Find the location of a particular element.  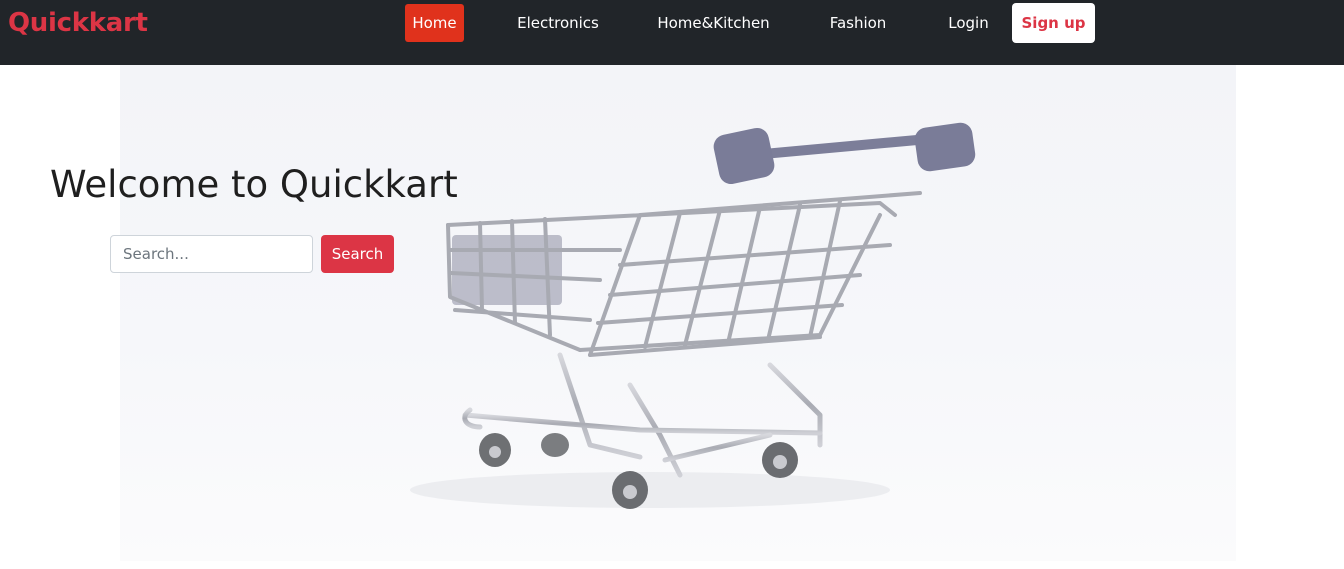

brand-logo: Quickkart is located at coordinates (78, 23).